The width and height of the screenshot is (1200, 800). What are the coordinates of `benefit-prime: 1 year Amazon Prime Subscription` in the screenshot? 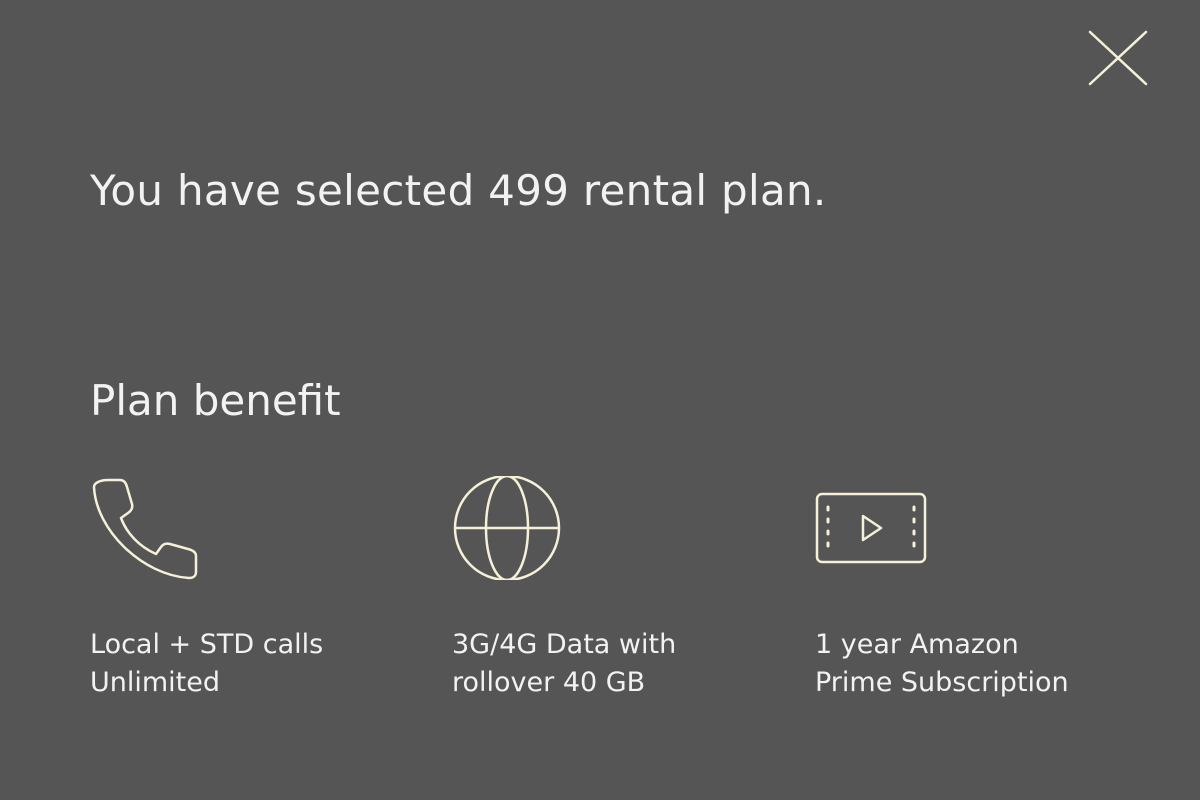 It's located at (965, 589).